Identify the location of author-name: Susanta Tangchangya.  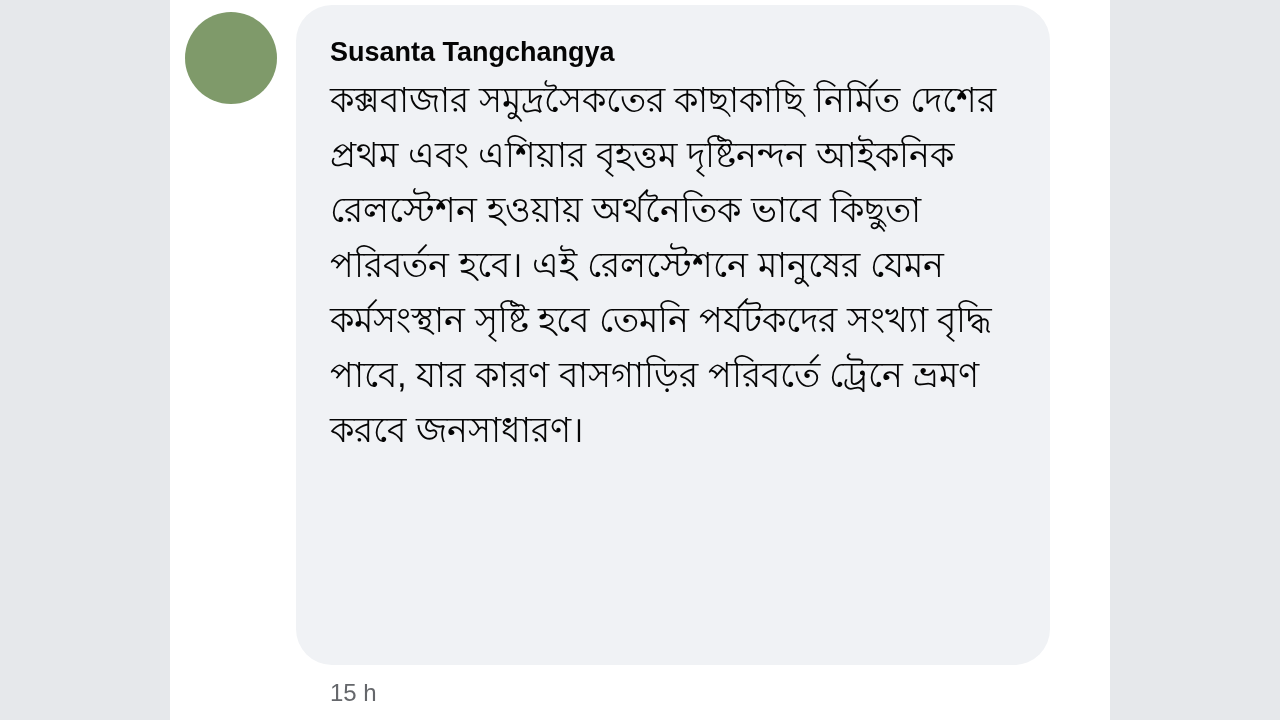
(472, 52).